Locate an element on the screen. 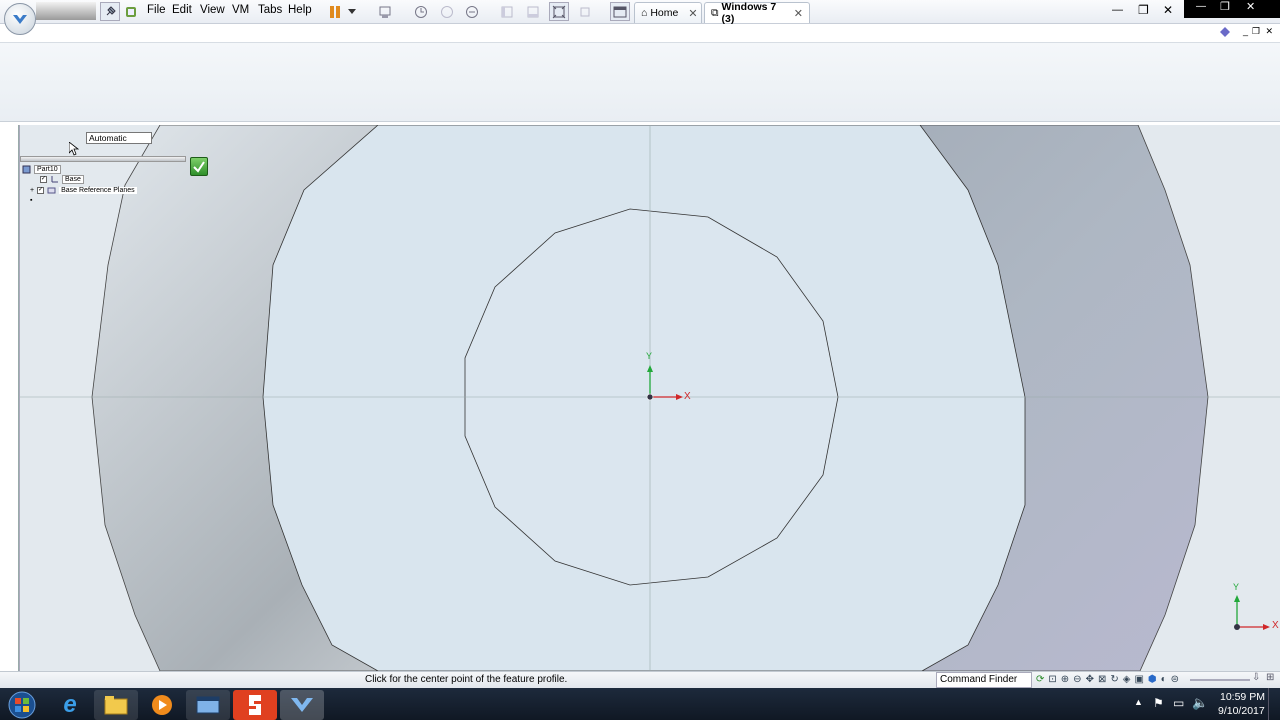  taskbar-window is located at coordinates (208, 705).